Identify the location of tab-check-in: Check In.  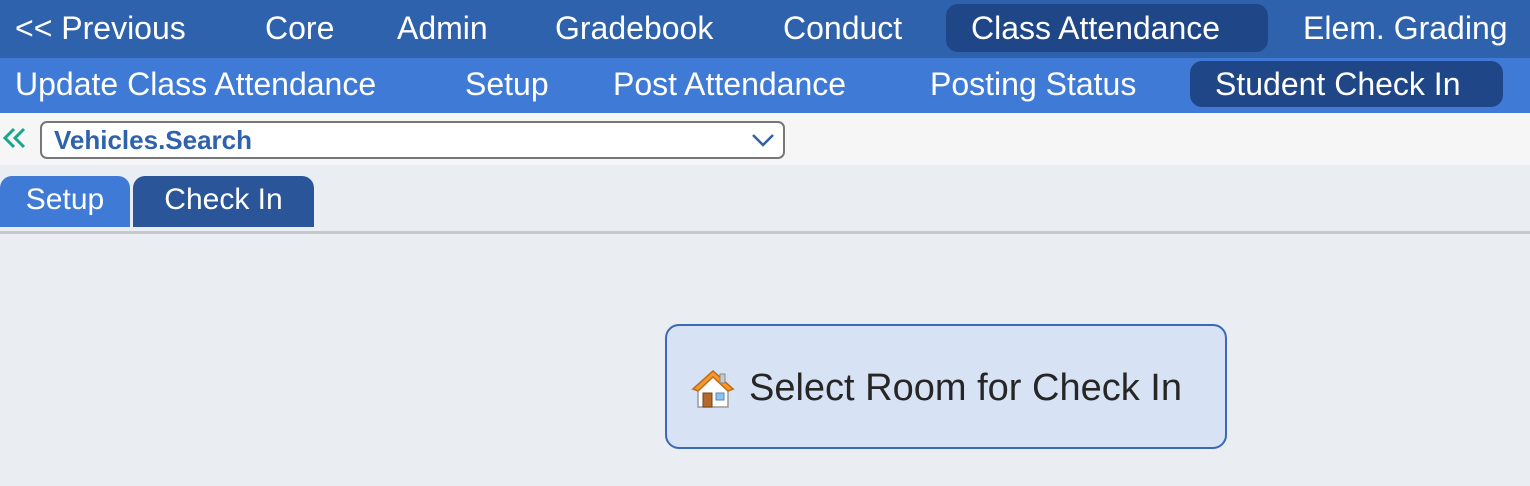
(223, 201).